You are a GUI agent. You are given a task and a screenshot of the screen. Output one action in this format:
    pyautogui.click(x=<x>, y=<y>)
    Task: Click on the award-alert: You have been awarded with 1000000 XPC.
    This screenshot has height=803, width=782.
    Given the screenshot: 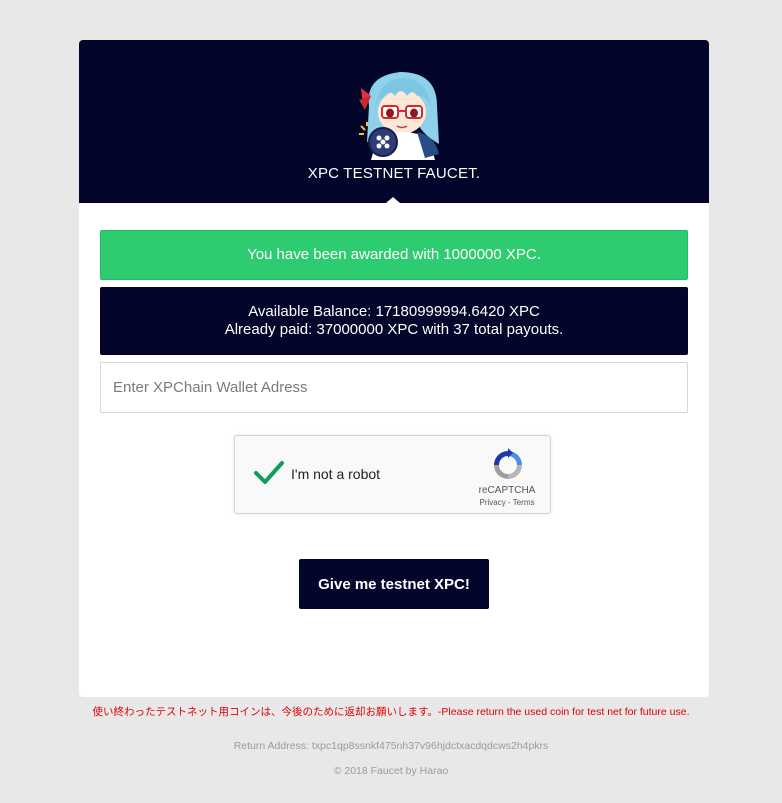 What is the action you would take?
    pyautogui.click(x=394, y=255)
    